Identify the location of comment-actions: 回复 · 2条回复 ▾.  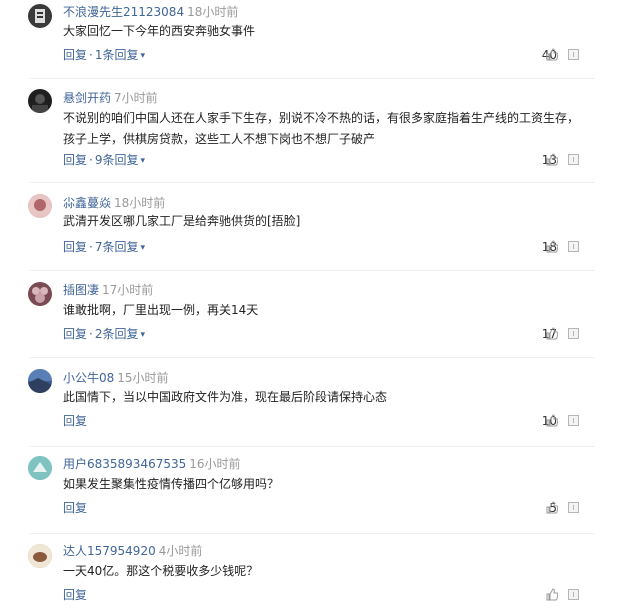
(104, 334).